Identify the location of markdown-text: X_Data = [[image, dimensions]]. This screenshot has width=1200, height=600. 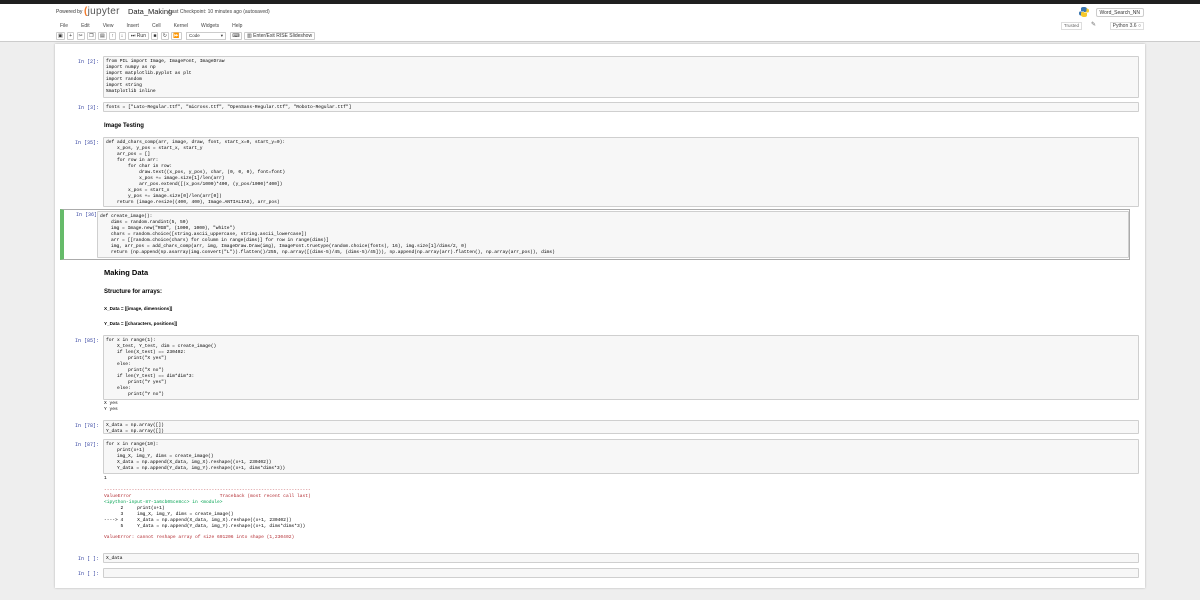
(138, 308).